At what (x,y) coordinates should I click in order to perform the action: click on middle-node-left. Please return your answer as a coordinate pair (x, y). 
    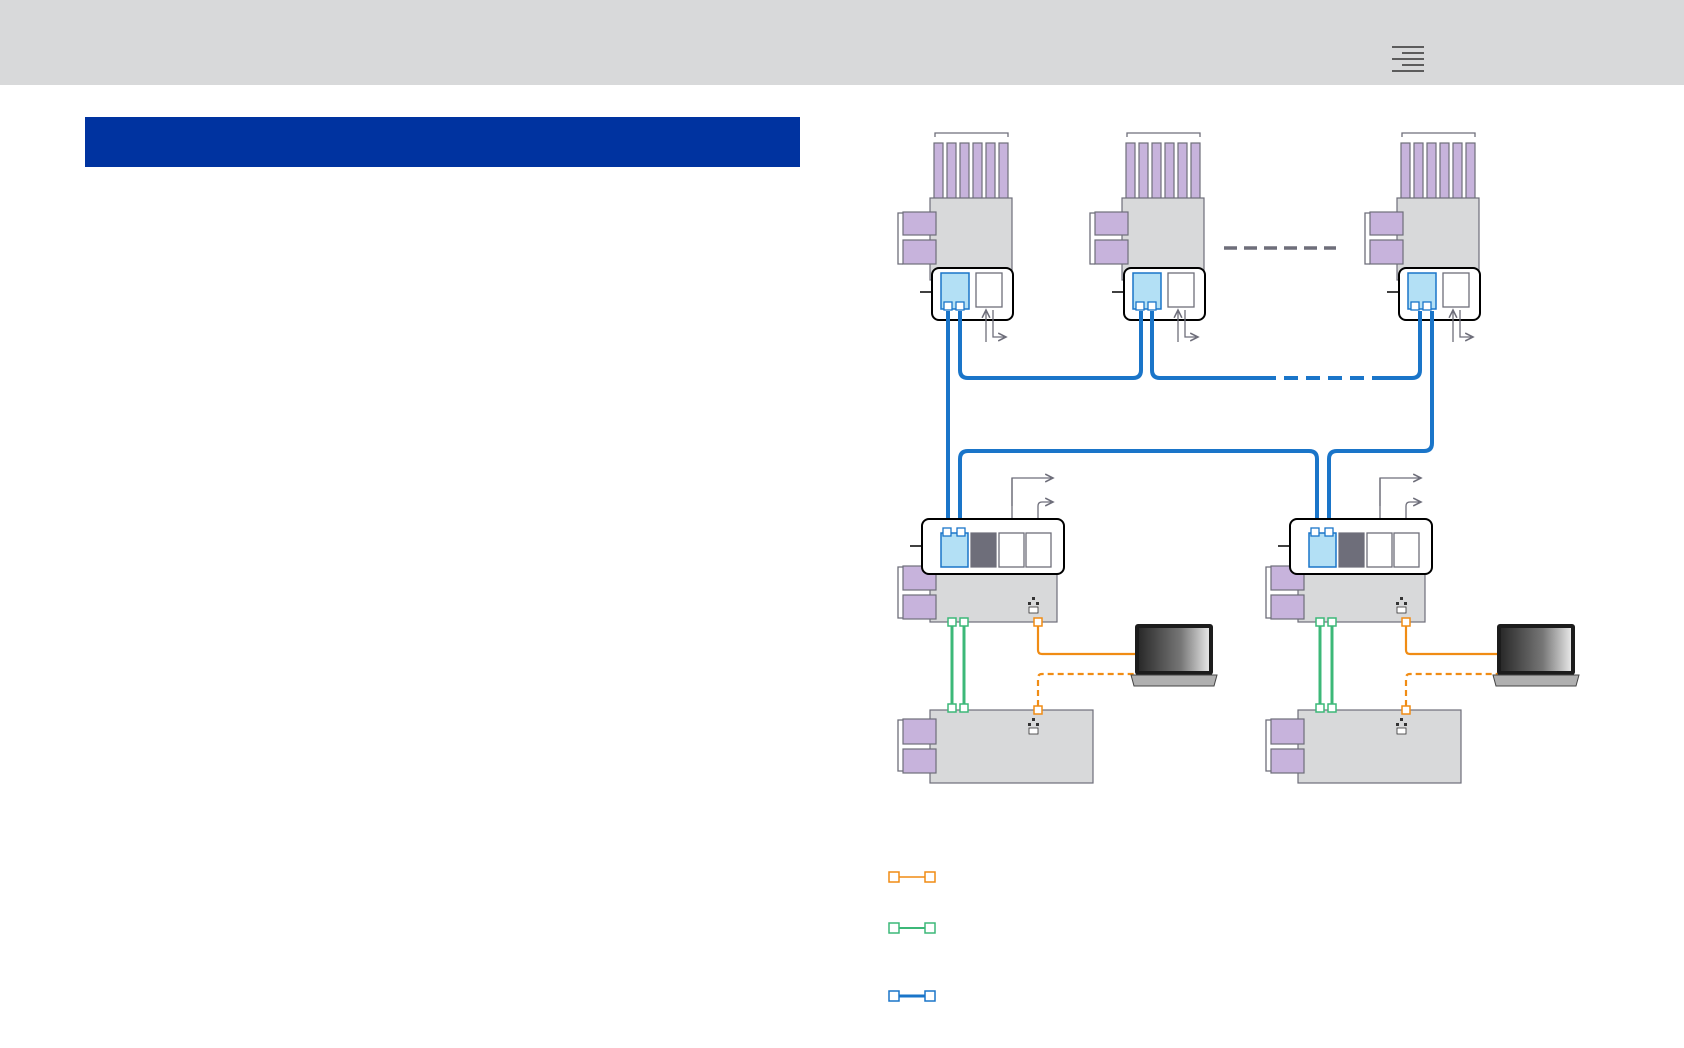
    Looking at the image, I should click on (981, 552).